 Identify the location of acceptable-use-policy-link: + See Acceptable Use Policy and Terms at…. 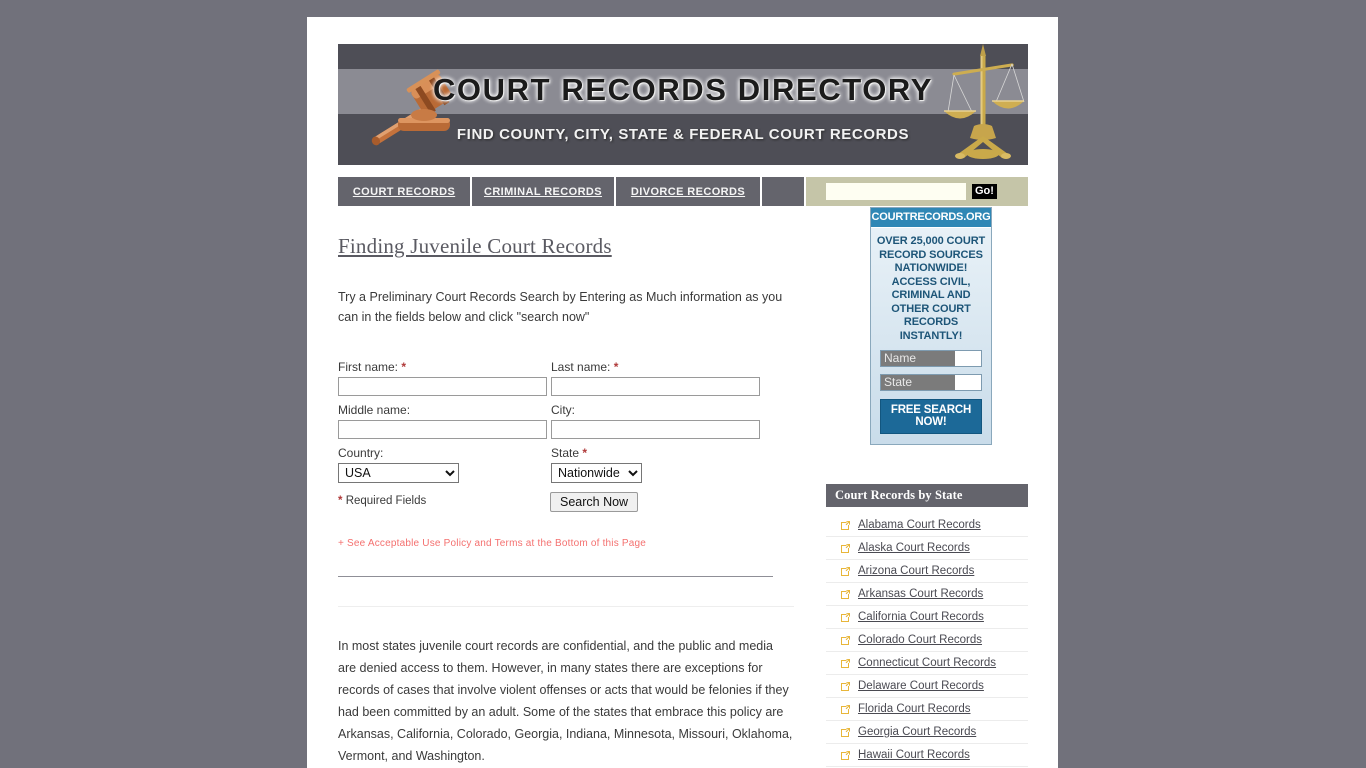
(573, 543).